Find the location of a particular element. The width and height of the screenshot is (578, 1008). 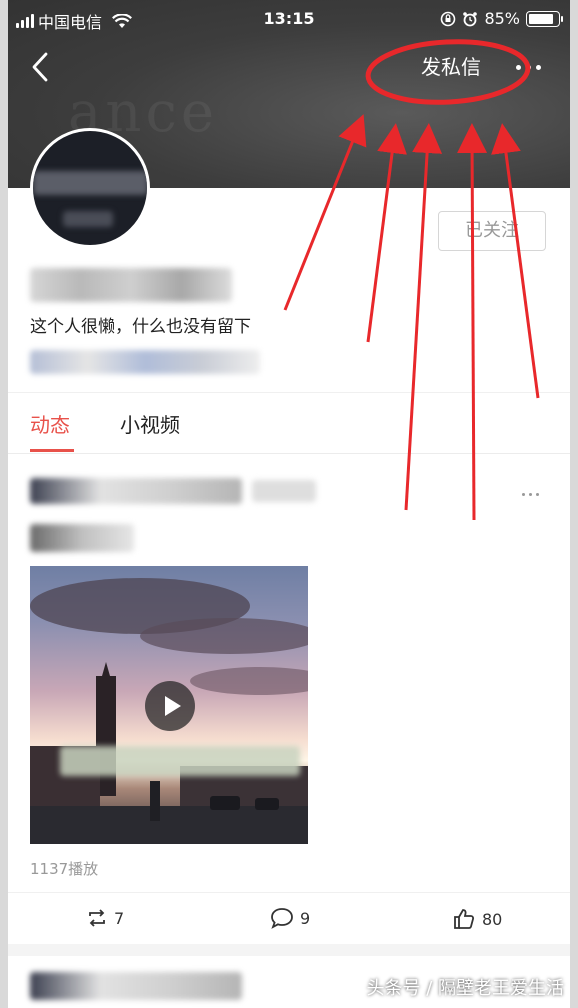

play-icon is located at coordinates (170, 706).